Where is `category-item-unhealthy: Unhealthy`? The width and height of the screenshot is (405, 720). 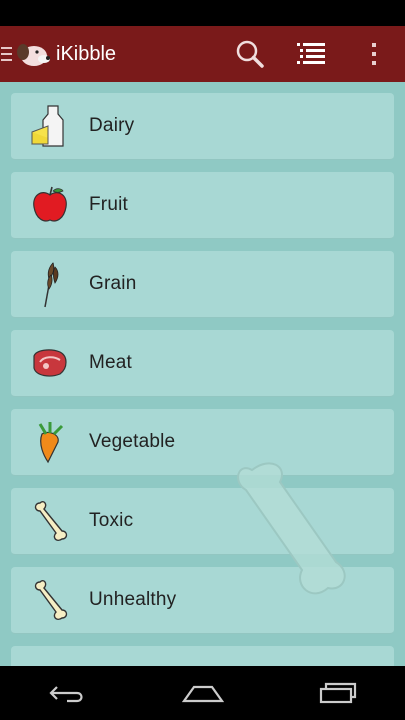
category-item-unhealthy: Unhealthy is located at coordinates (202, 600).